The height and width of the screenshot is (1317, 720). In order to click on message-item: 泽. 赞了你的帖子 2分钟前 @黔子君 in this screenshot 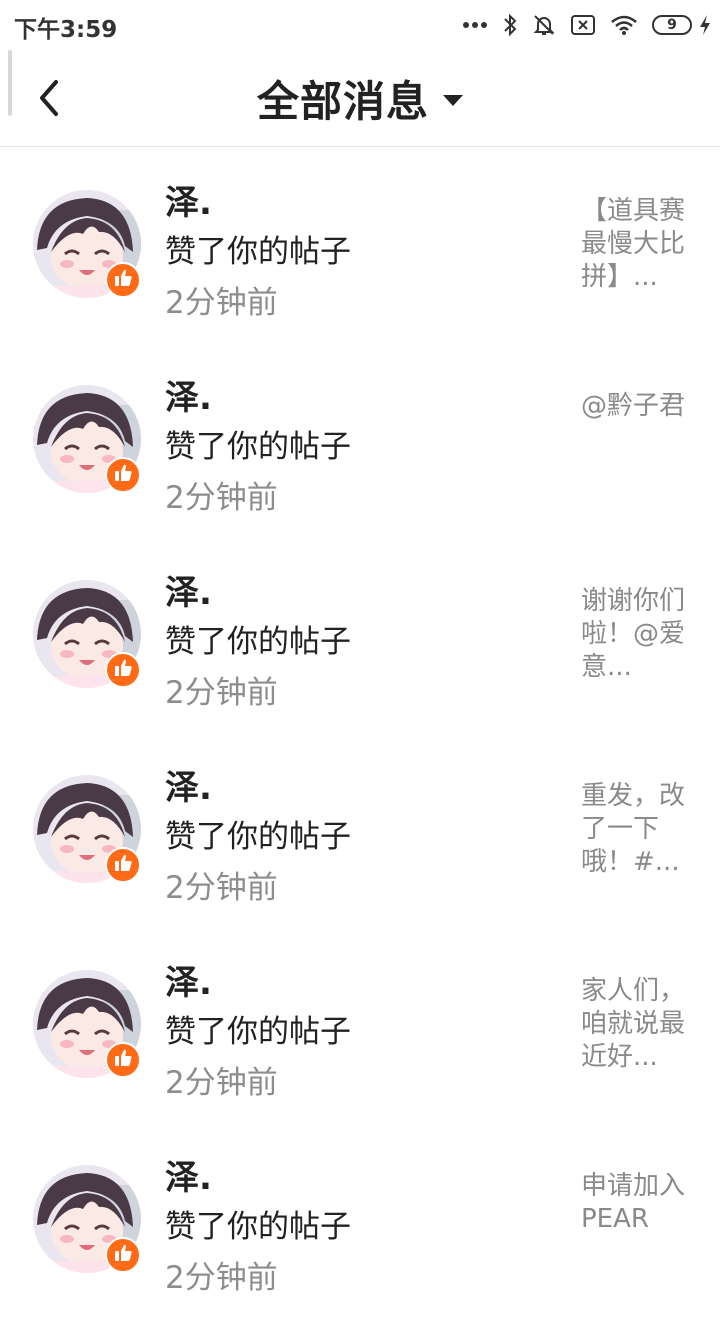, I will do `click(360, 439)`.